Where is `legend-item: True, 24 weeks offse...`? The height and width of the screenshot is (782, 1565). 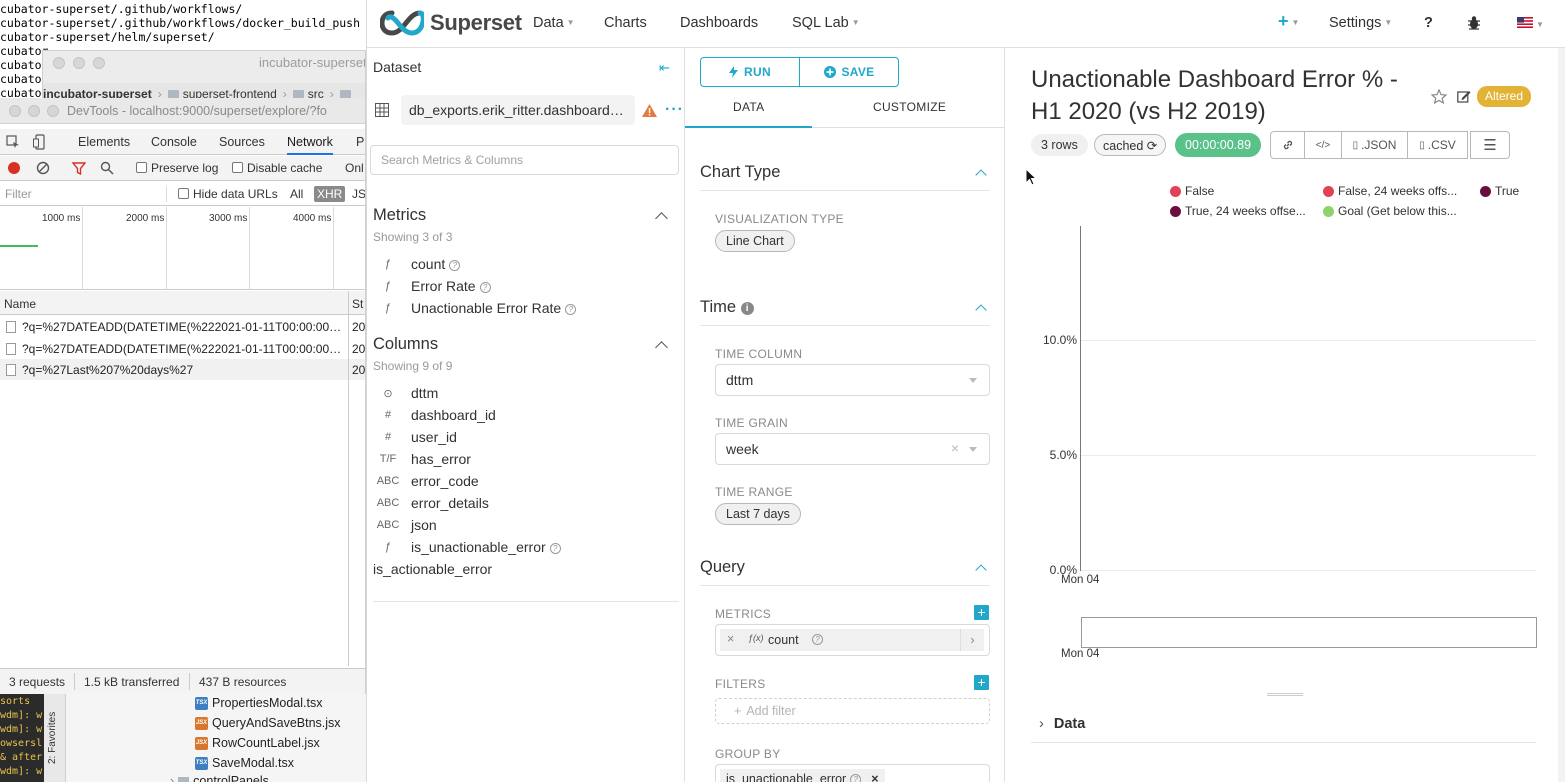
legend-item: True, 24 weeks offse... is located at coordinates (1238, 211).